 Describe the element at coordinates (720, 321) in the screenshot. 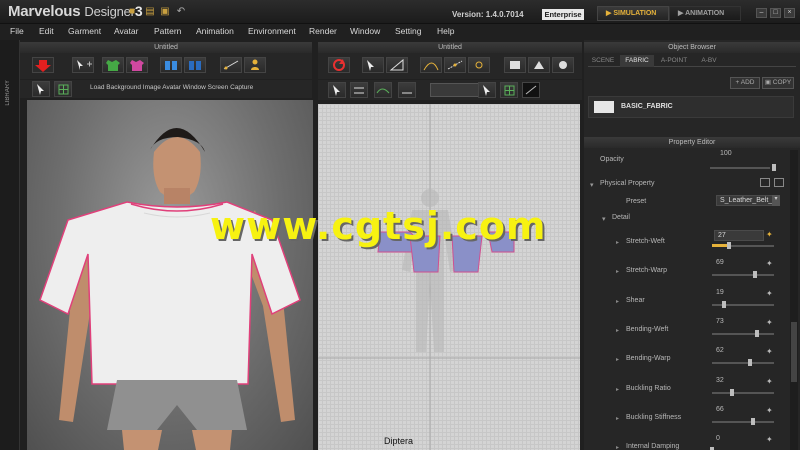

I see `property-value: 73` at that location.